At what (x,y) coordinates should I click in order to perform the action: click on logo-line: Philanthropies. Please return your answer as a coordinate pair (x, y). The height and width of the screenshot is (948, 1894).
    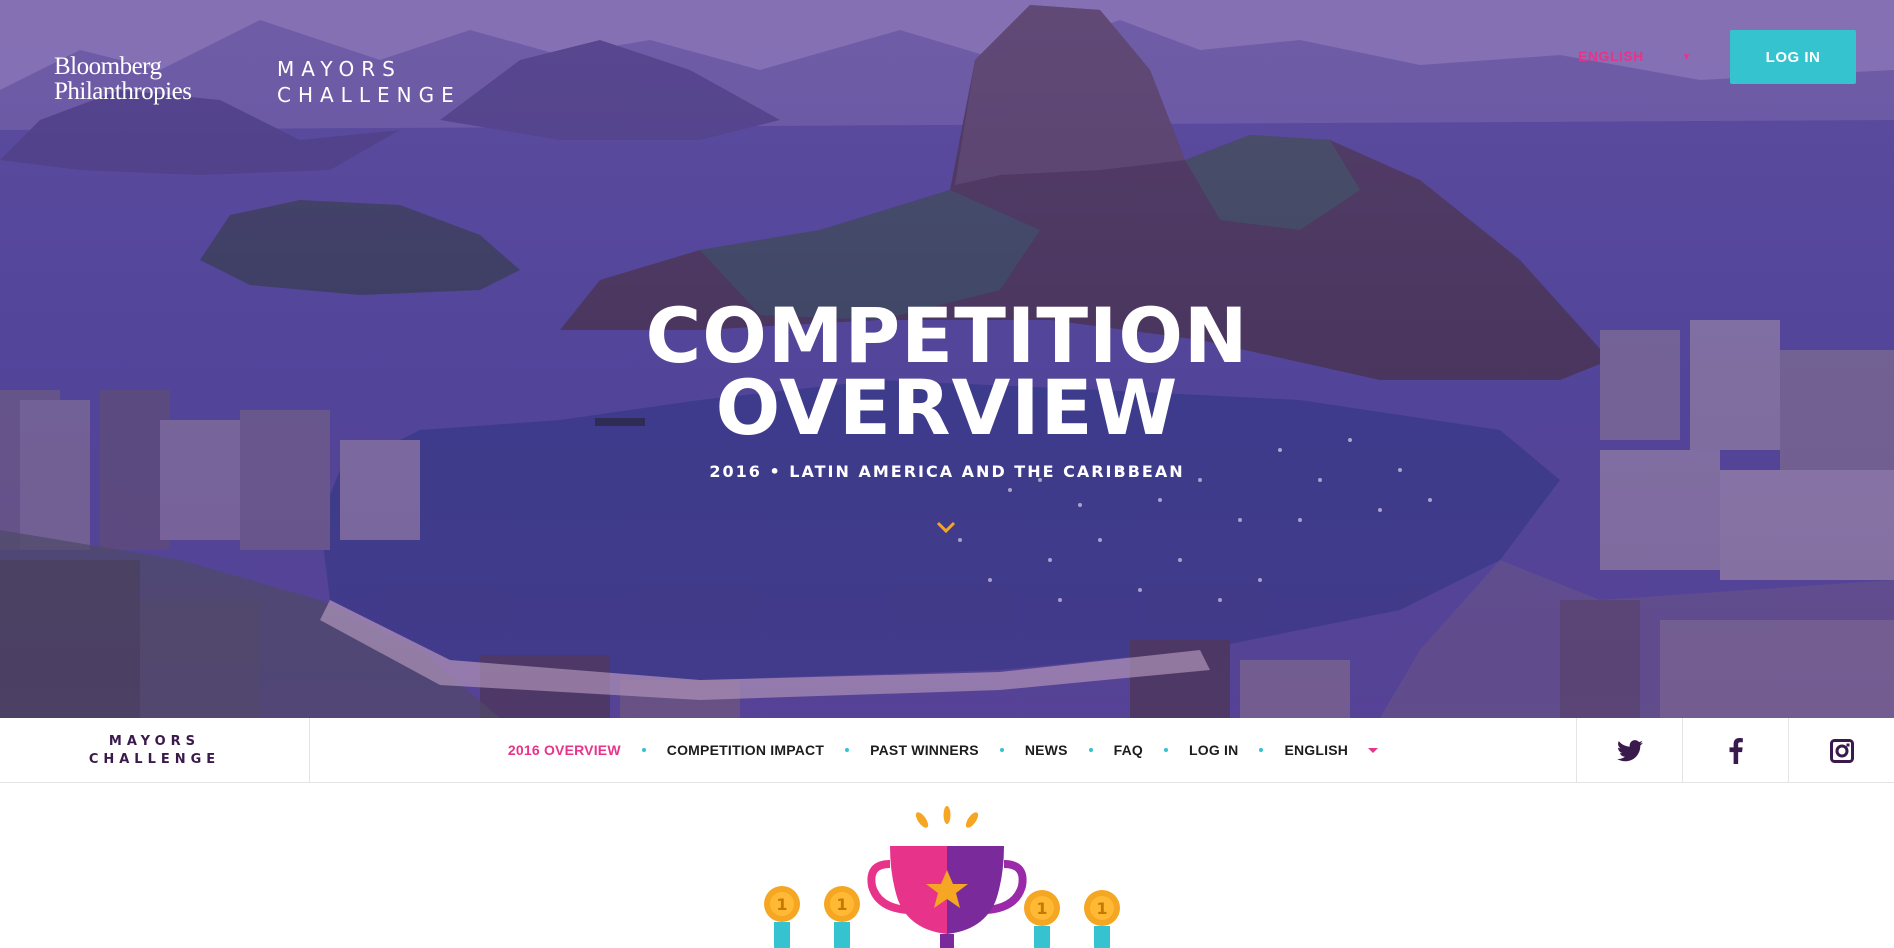
    Looking at the image, I should click on (123, 91).